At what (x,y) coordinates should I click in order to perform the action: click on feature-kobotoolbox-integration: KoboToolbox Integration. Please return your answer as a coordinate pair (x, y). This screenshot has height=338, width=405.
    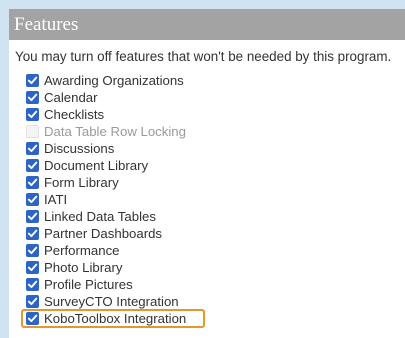
    Looking at the image, I should click on (213, 318).